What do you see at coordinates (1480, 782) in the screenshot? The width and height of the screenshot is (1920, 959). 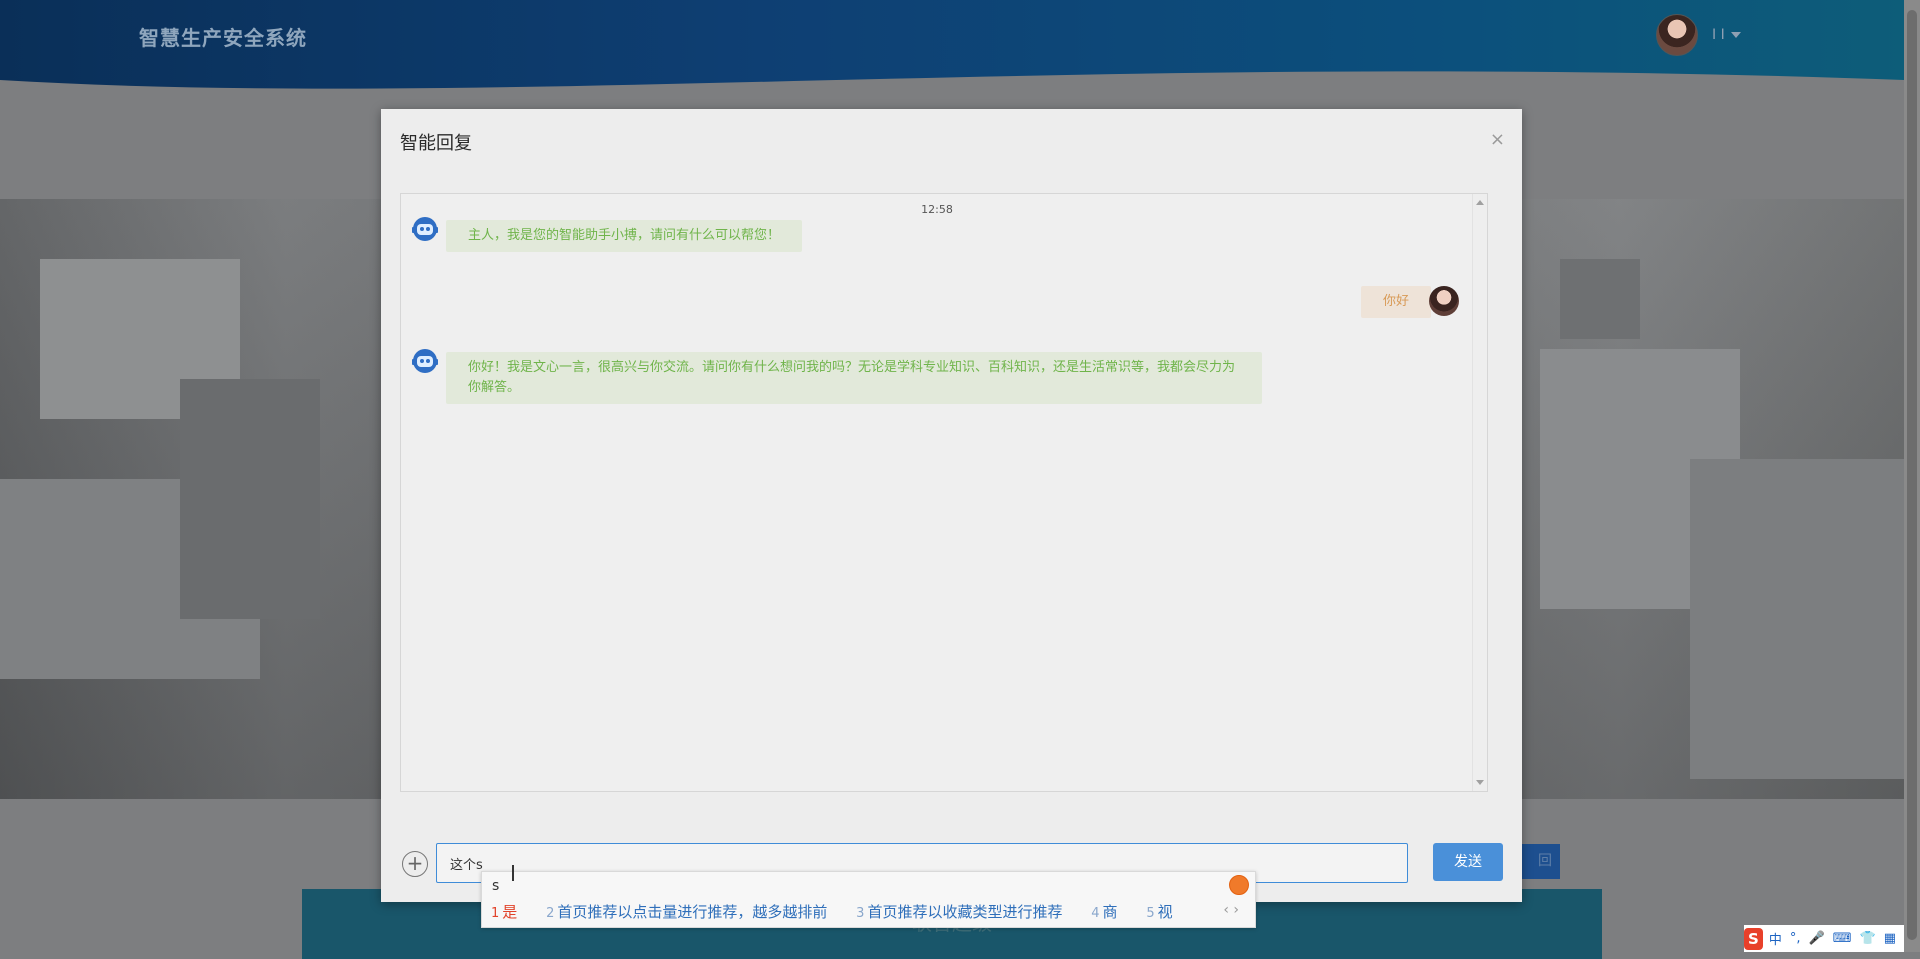 I see `scroll-down-icon` at bounding box center [1480, 782].